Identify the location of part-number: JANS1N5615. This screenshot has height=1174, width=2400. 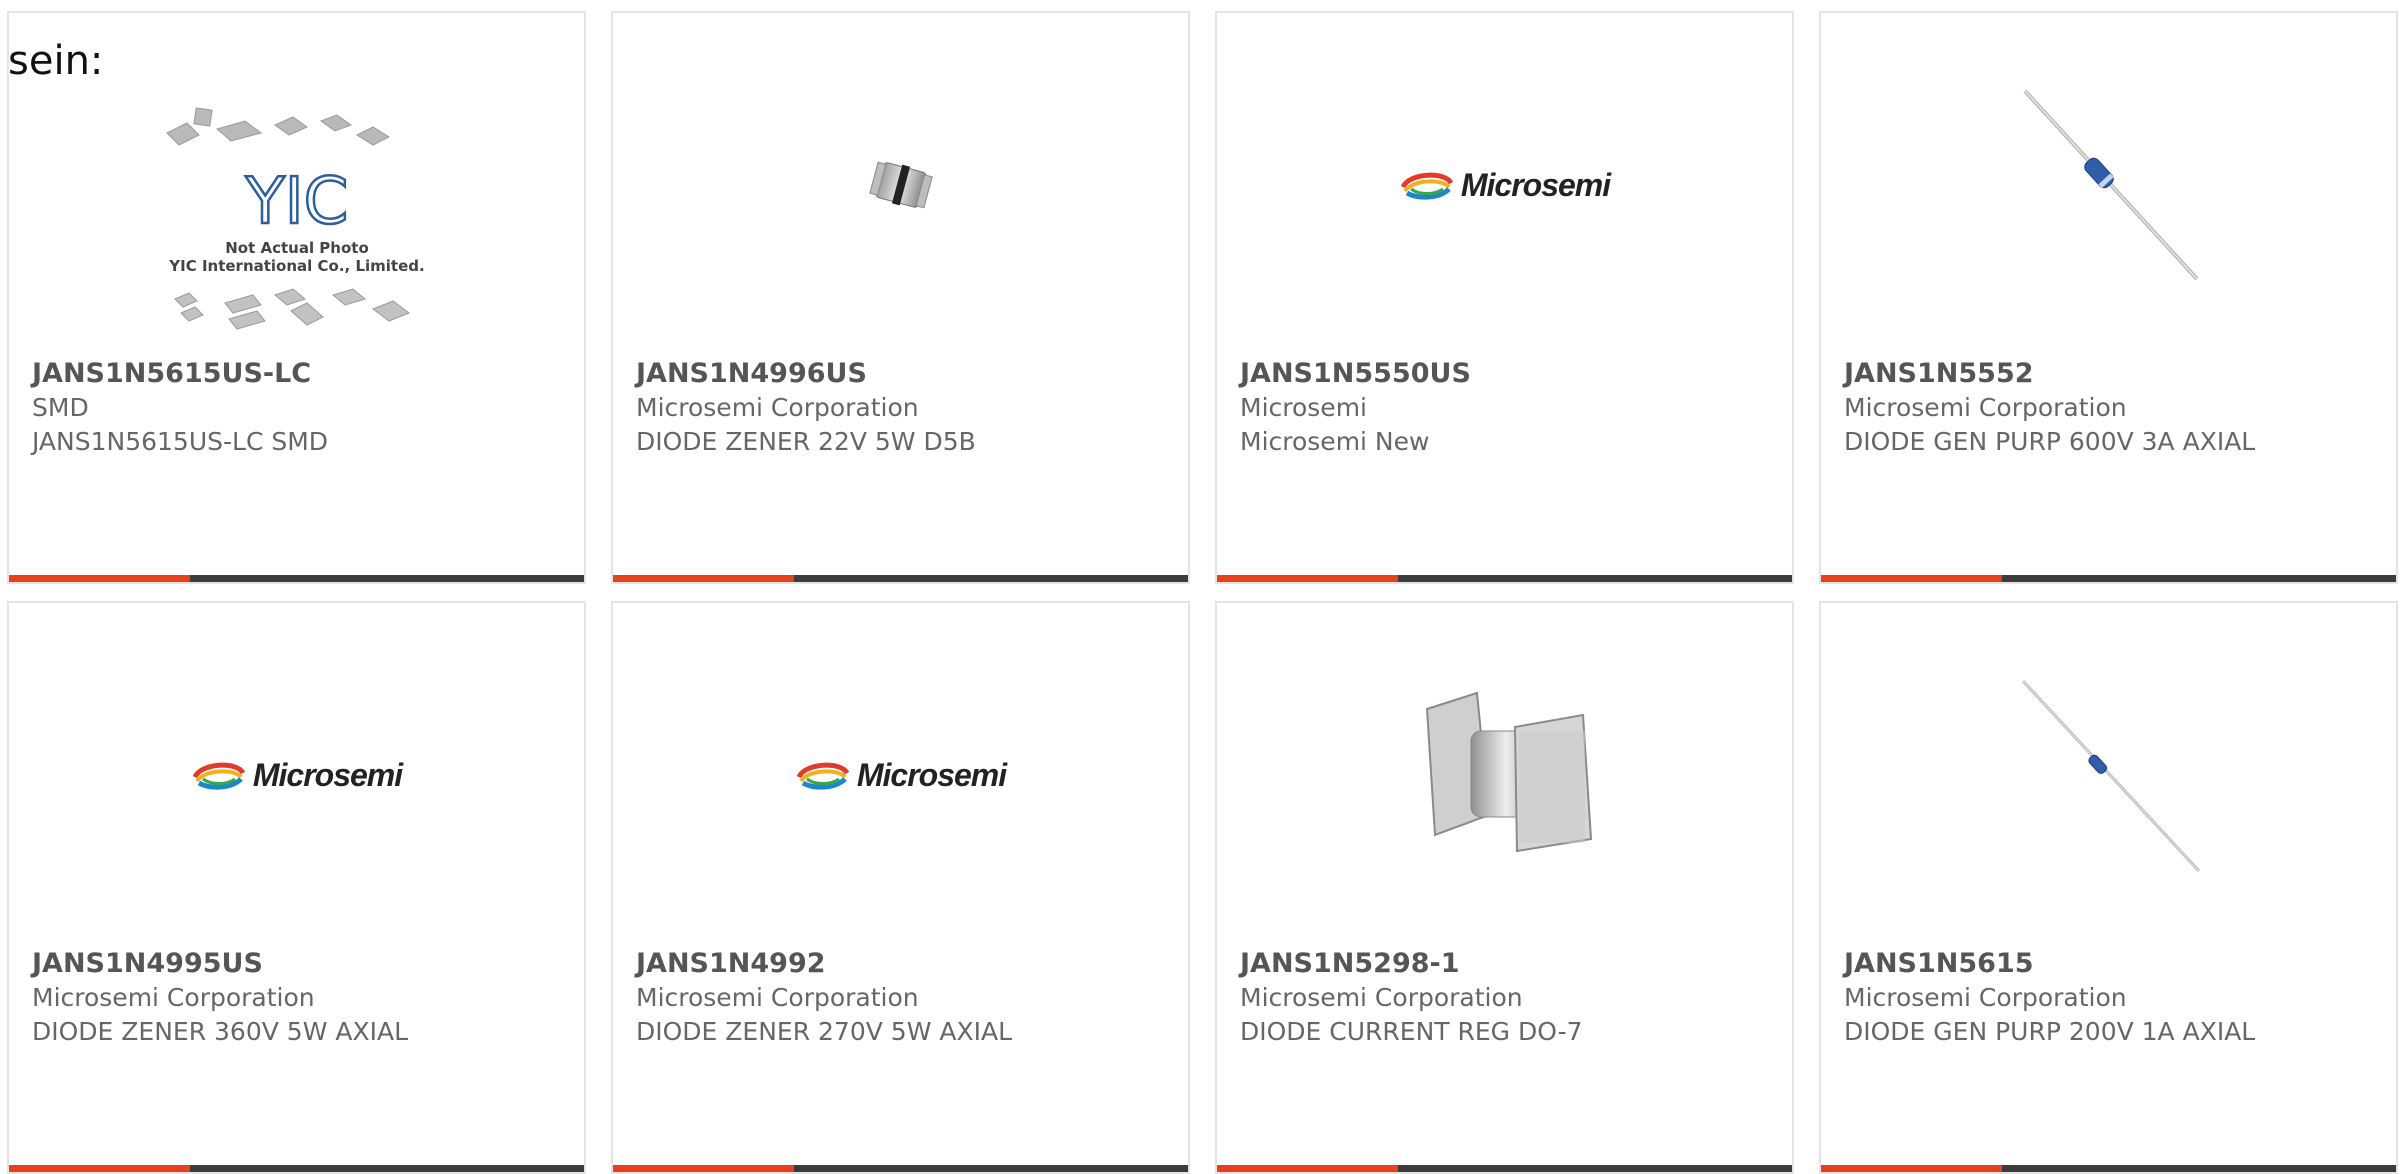
(2115, 964).